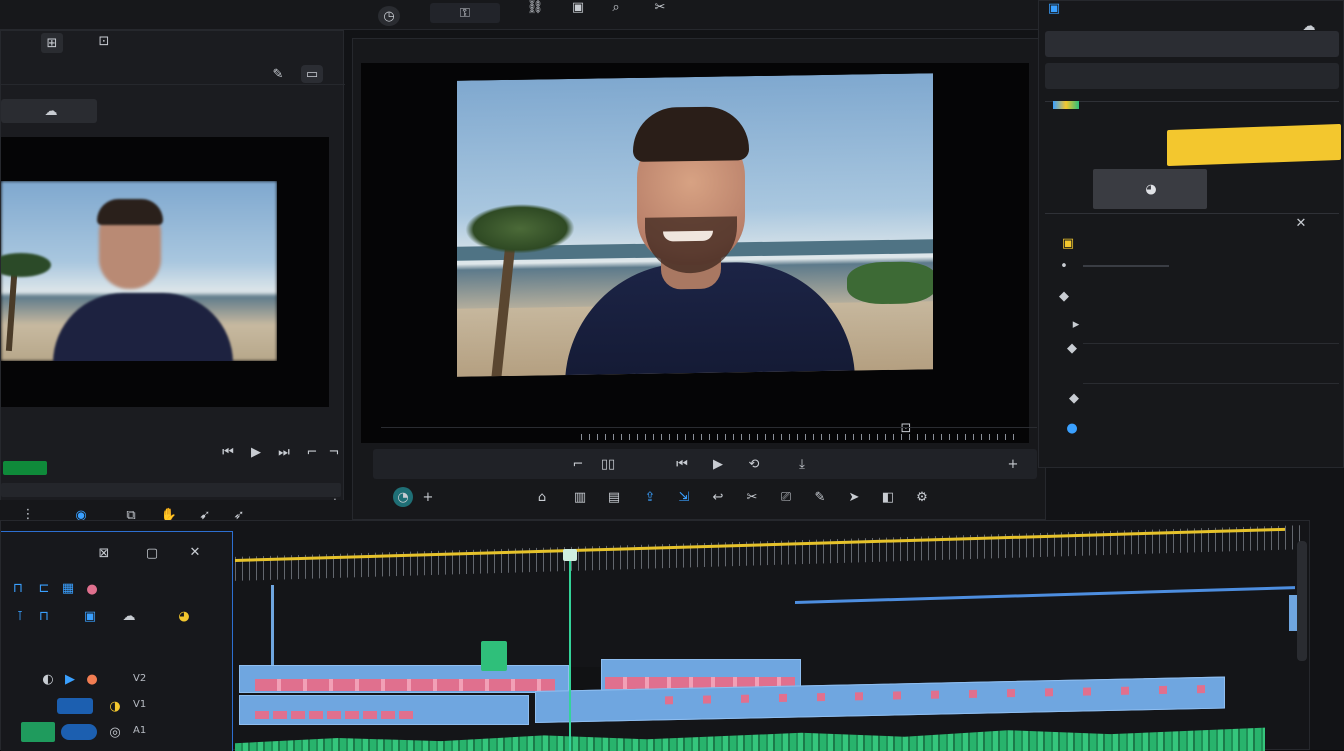 This screenshot has height=751, width=1344. What do you see at coordinates (801, 437) in the screenshot?
I see `program-ruler` at bounding box center [801, 437].